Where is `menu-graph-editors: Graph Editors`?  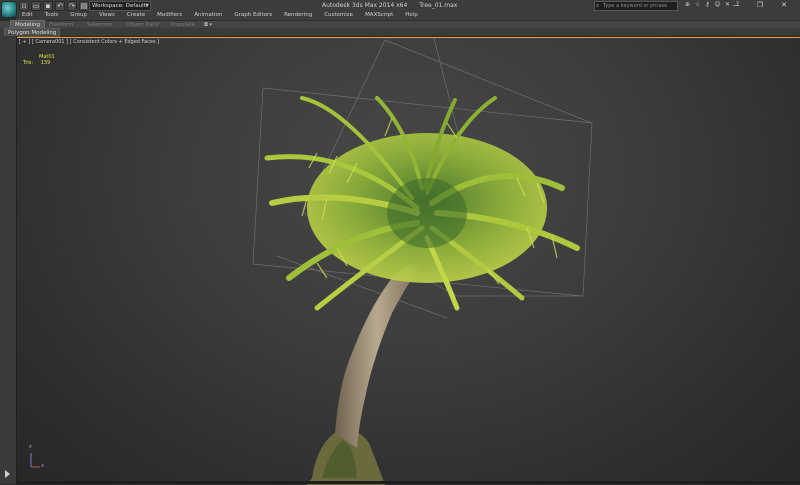
menu-graph-editors: Graph Editors is located at coordinates (253, 15).